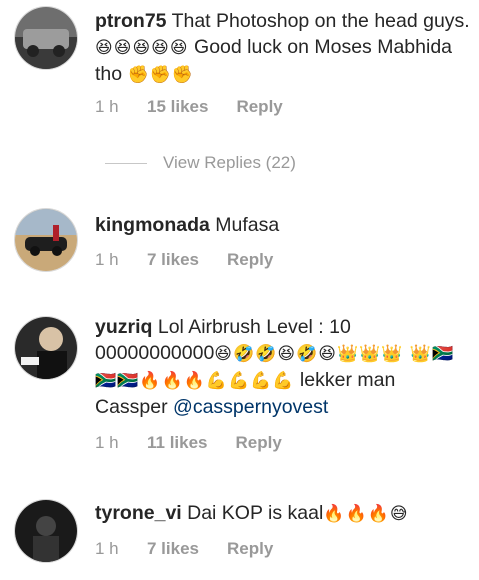 The image size is (479, 580). What do you see at coordinates (282, 225) in the screenshot?
I see `comment-text: kingmonada Mufasa` at bounding box center [282, 225].